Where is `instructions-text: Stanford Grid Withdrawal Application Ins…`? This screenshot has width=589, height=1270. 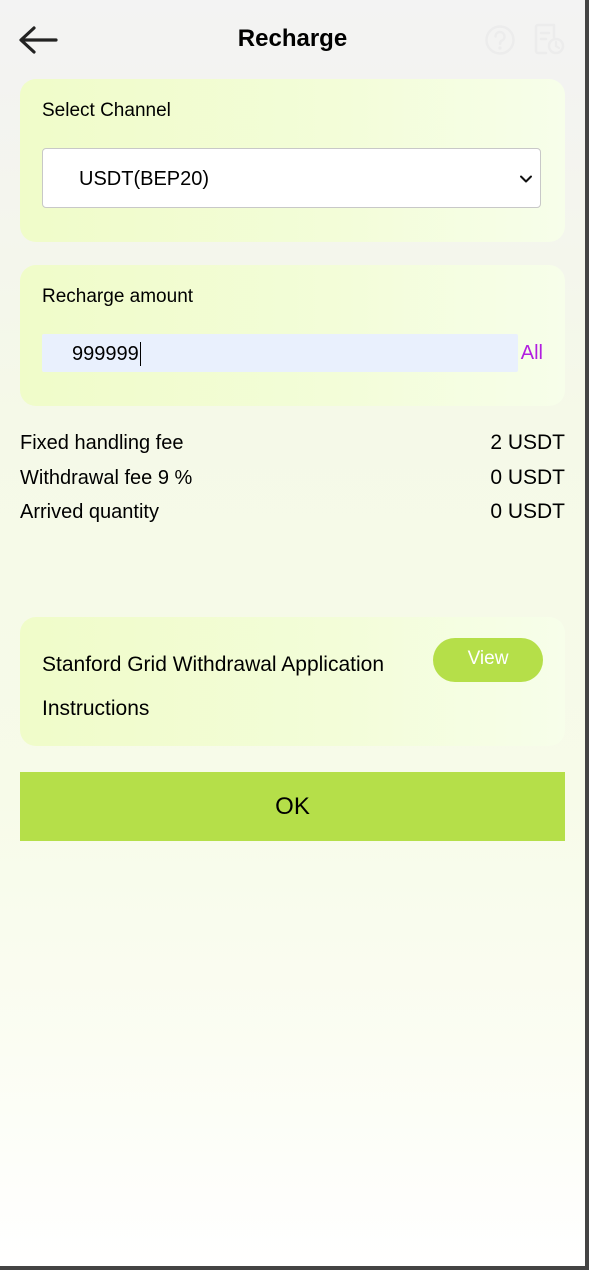 instructions-text: Stanford Grid Withdrawal Application Ins… is located at coordinates (213, 686).